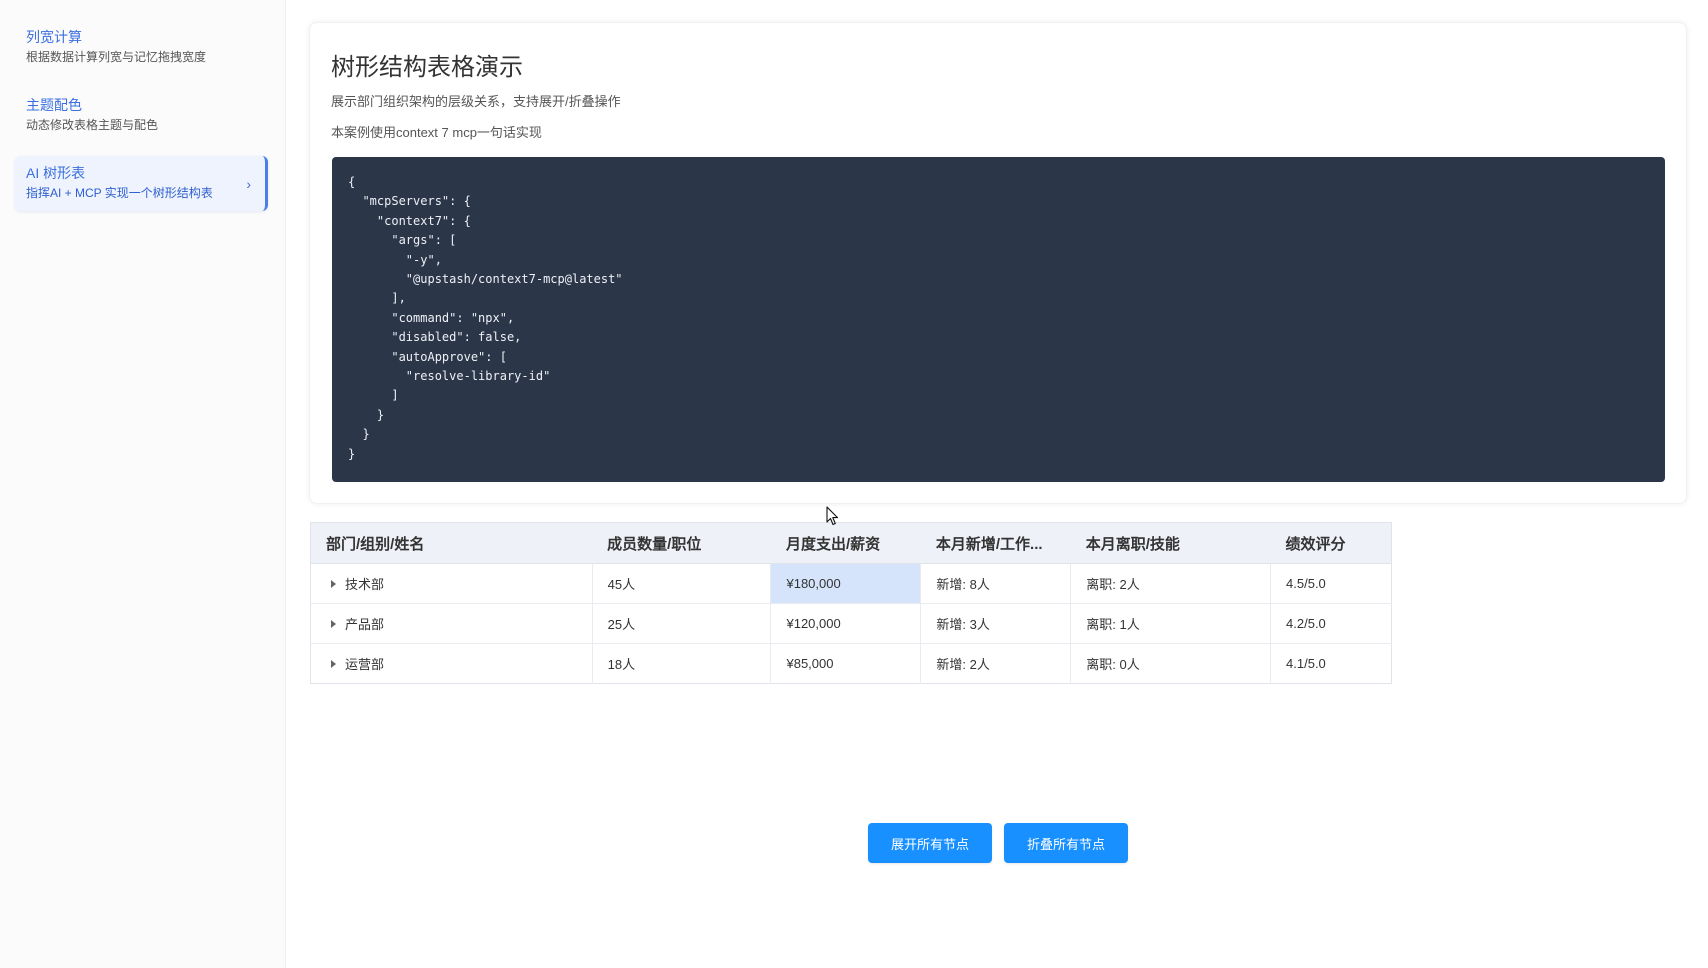  I want to click on page-note: 本案例使用context 7 mcp一句话实现, so click(436, 132).